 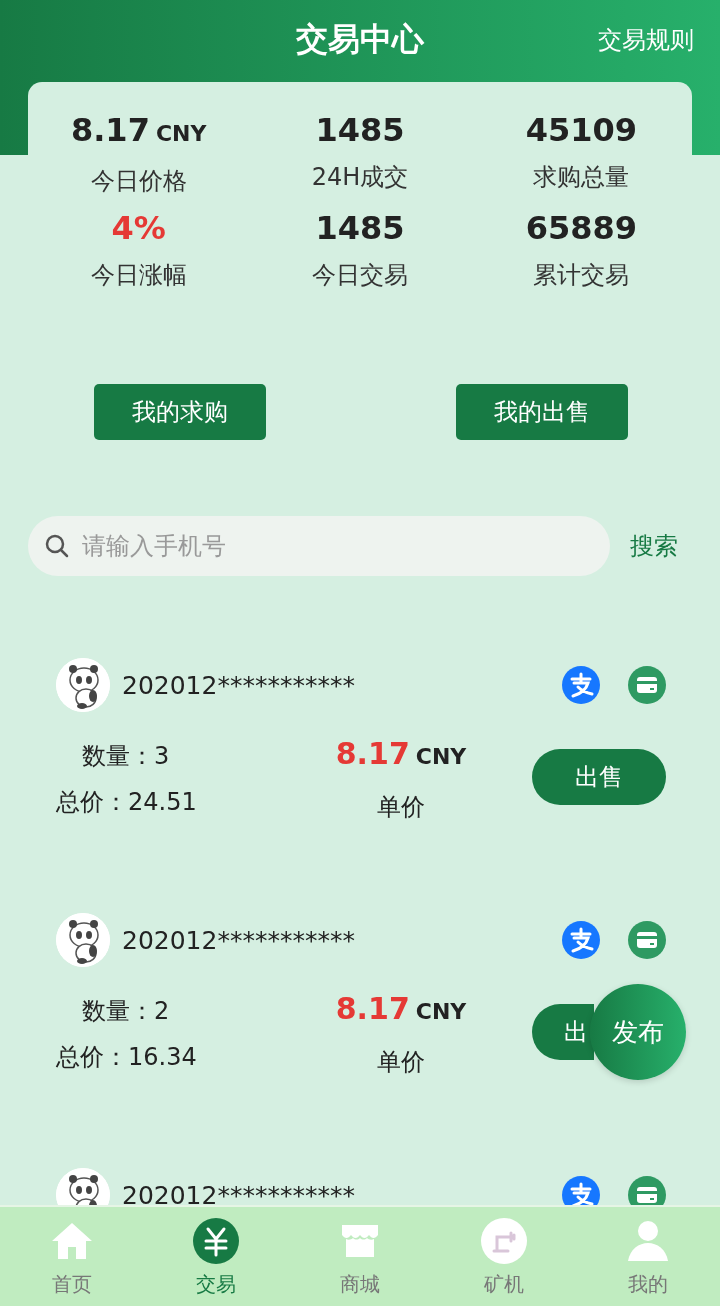 I want to click on total-price-text: 总价：16.34, so click(x=127, y=1057).